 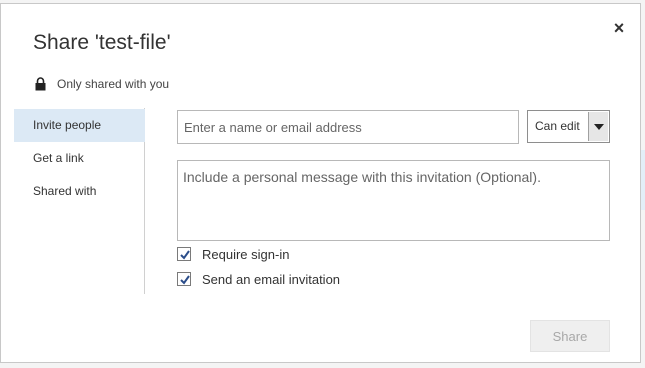 I want to click on nav-shared-with: Shared with, so click(x=79, y=191).